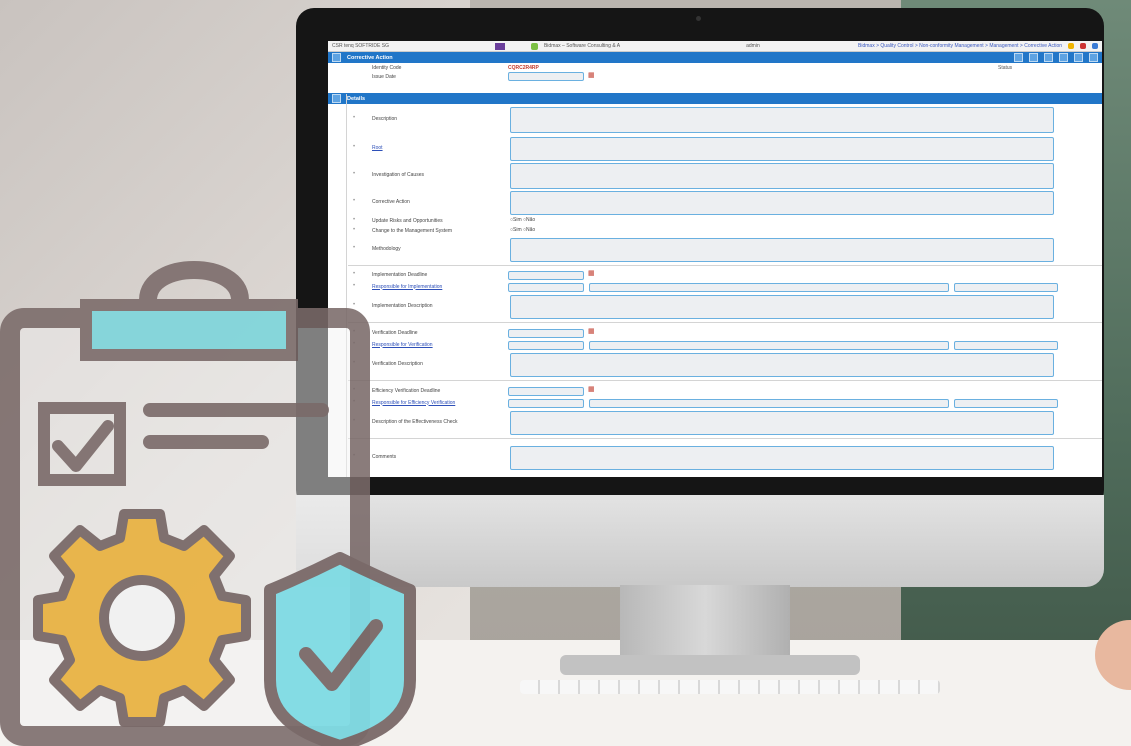 The image size is (1131, 746). I want to click on field-row: • Description of the Effectiveness Check, so click(715, 424).